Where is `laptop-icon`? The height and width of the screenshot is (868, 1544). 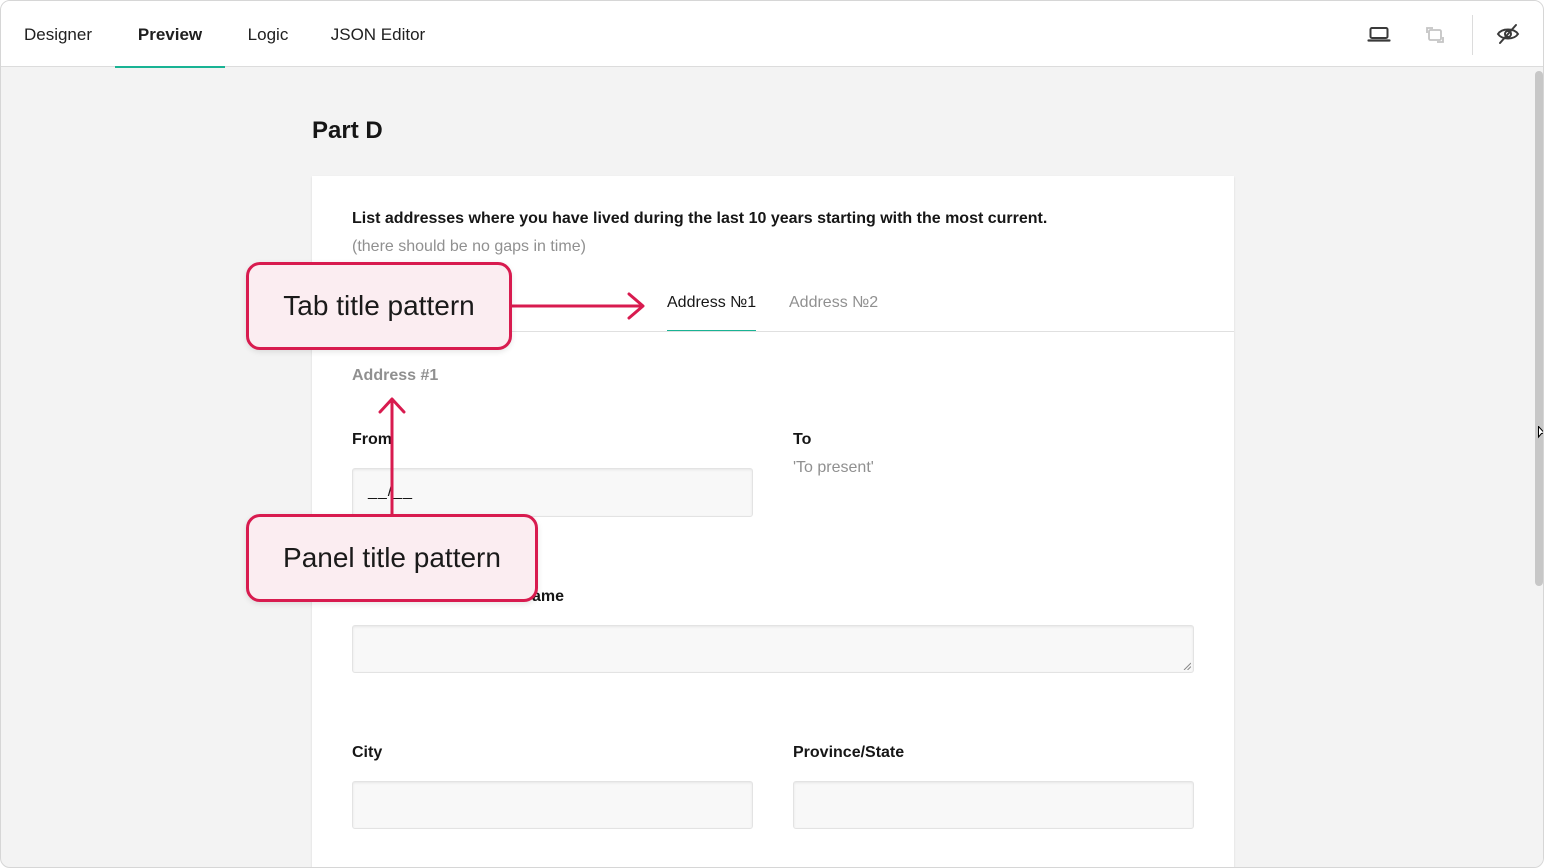
laptop-icon is located at coordinates (1379, 34).